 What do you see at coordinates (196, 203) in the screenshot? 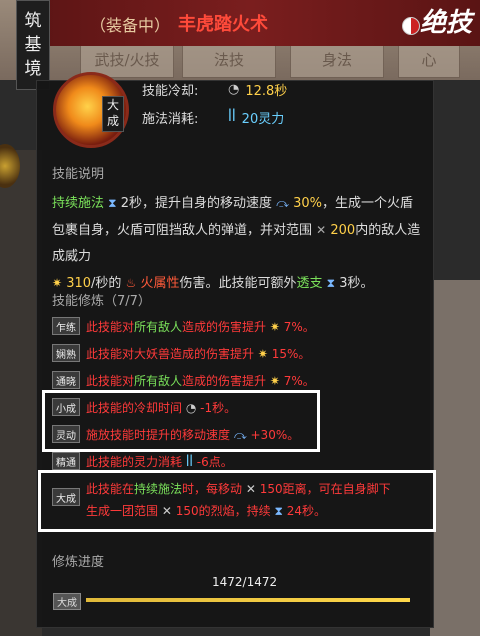
I see `desc-text: 2秒，提升自身的移动速度` at bounding box center [196, 203].